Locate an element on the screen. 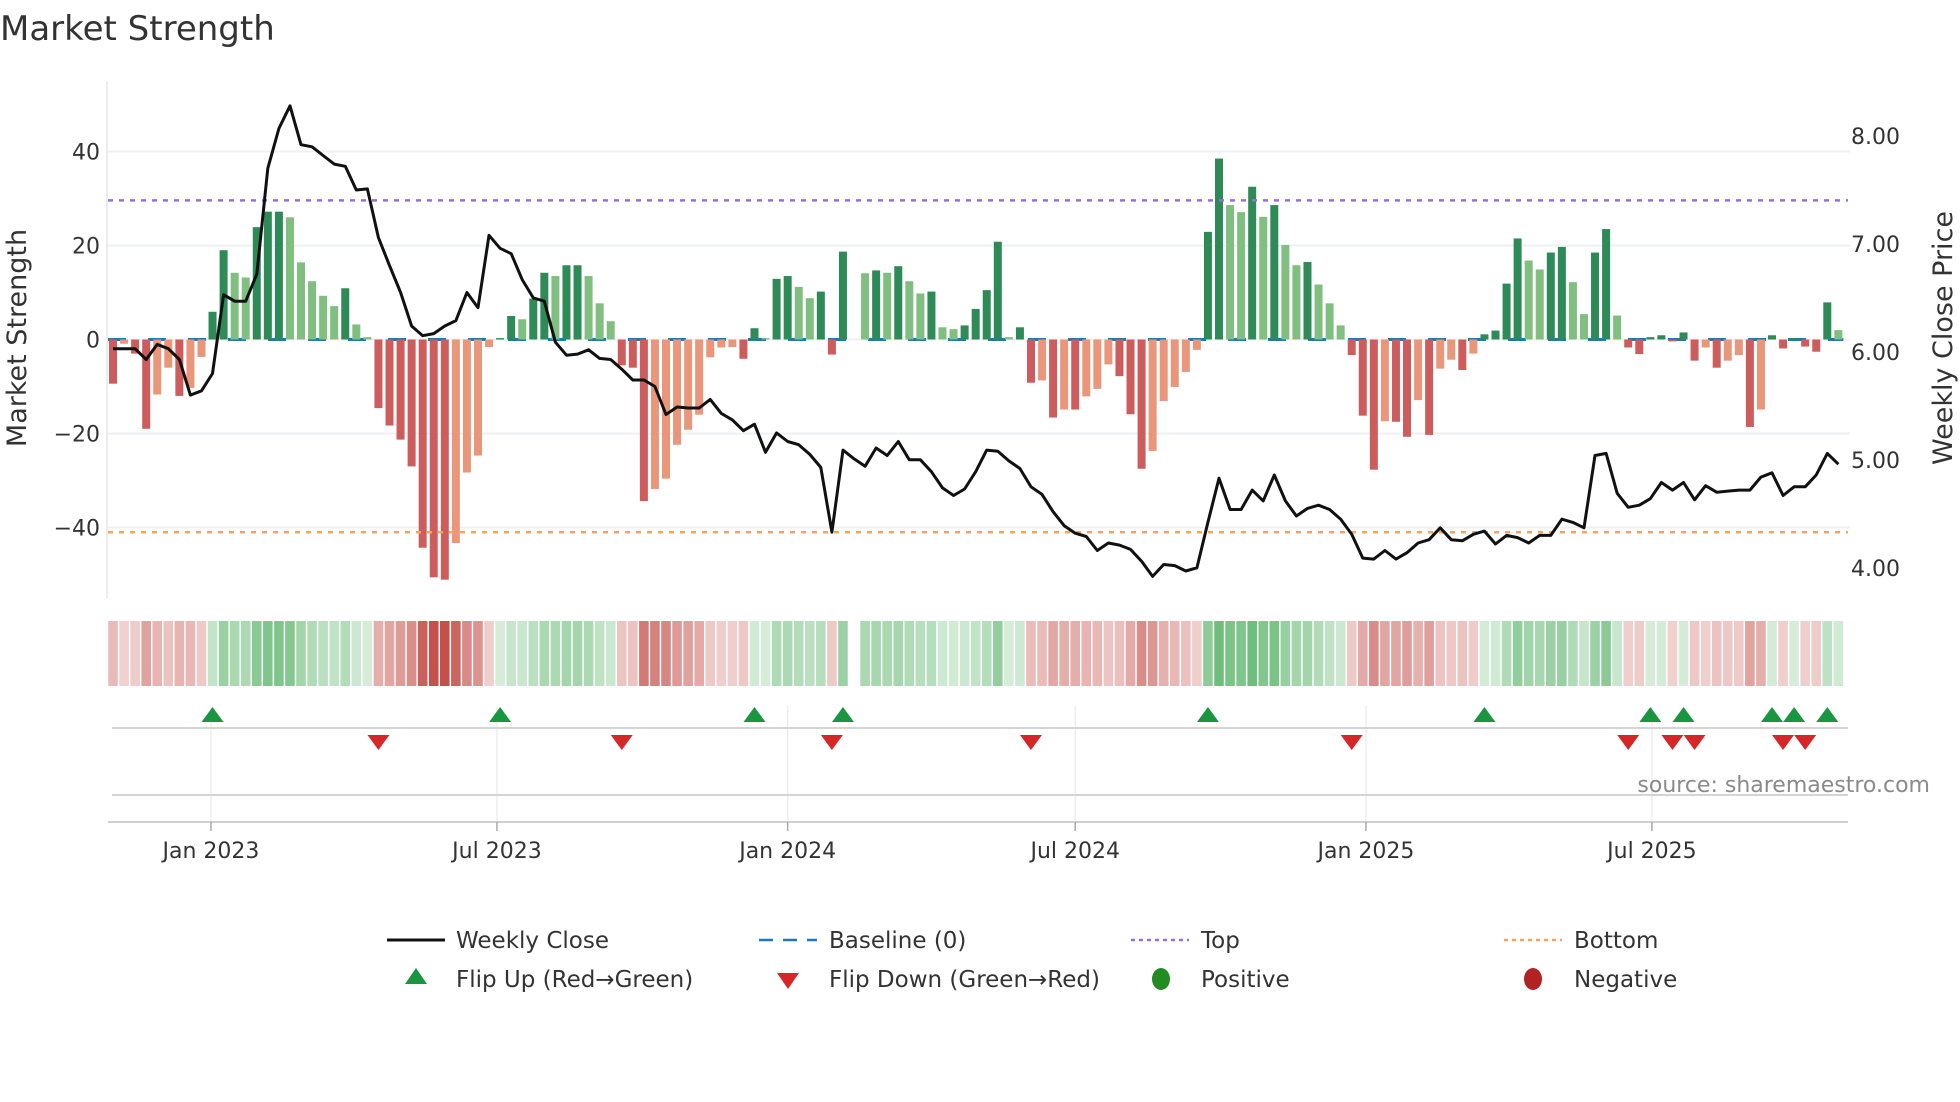 Image resolution: width=1960 pixels, height=1102 pixels. legend-item-flip-up: Flip Up (Red→Green) is located at coordinates (549, 980).